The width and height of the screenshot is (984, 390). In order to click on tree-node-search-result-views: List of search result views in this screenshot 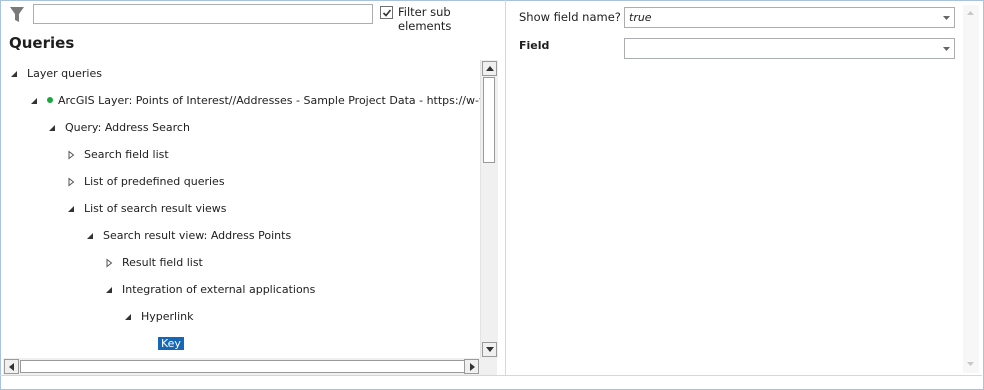, I will do `click(146, 209)`.